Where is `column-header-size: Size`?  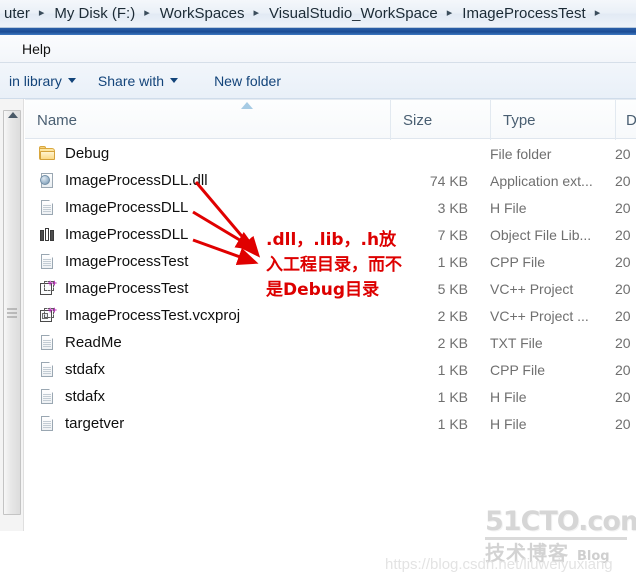
column-header-size: Size is located at coordinates (440, 120).